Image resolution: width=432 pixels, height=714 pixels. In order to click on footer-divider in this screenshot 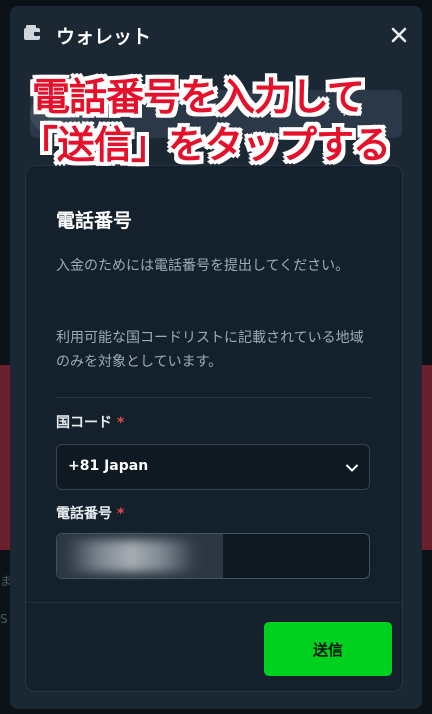, I will do `click(214, 602)`.